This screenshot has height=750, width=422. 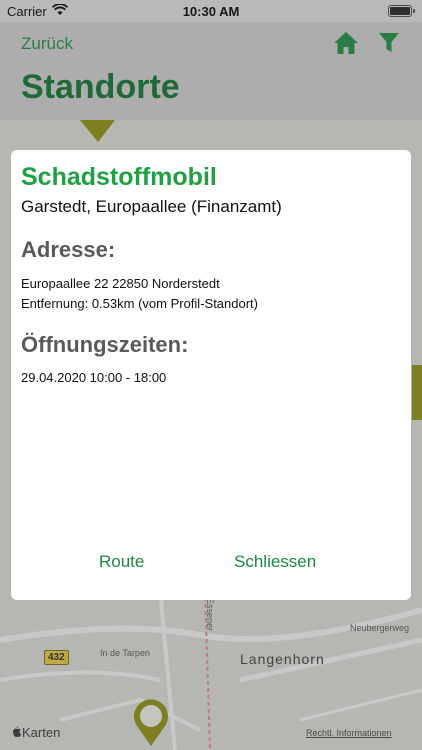 I want to click on address-line: Europaallee 22 22850 Norderstedt, so click(x=120, y=283).